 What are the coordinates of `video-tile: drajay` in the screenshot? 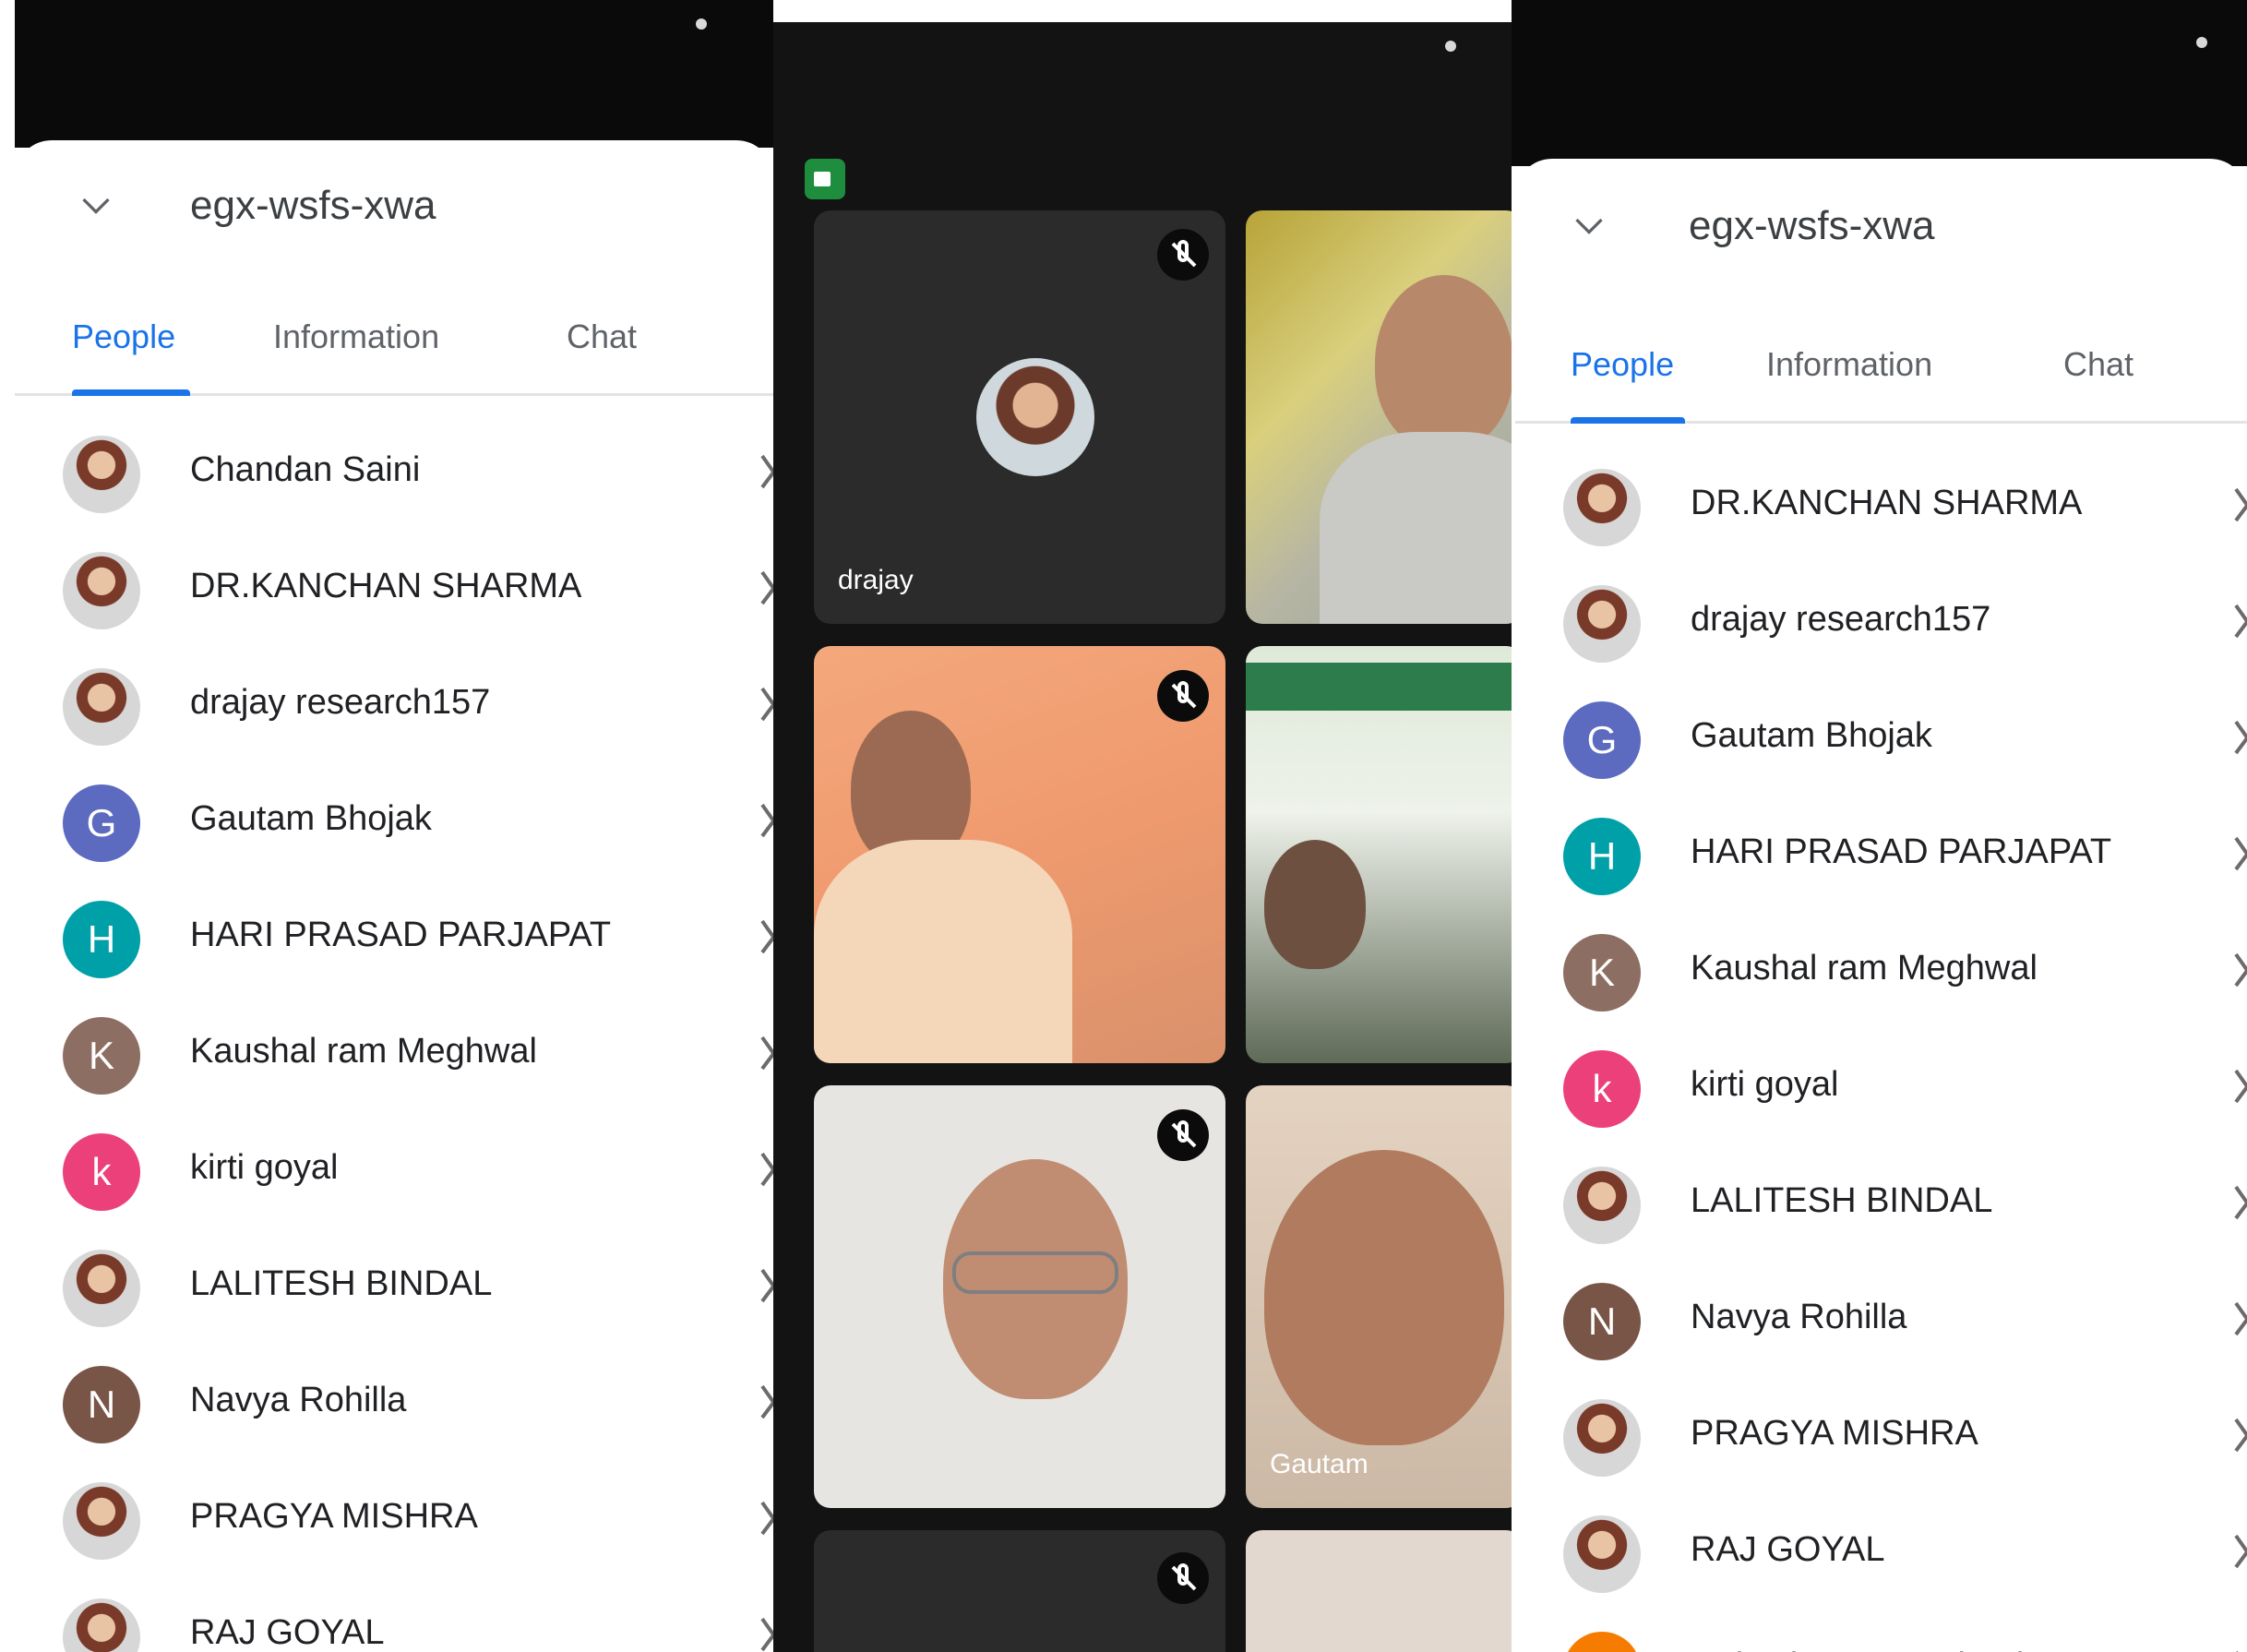 It's located at (1020, 417).